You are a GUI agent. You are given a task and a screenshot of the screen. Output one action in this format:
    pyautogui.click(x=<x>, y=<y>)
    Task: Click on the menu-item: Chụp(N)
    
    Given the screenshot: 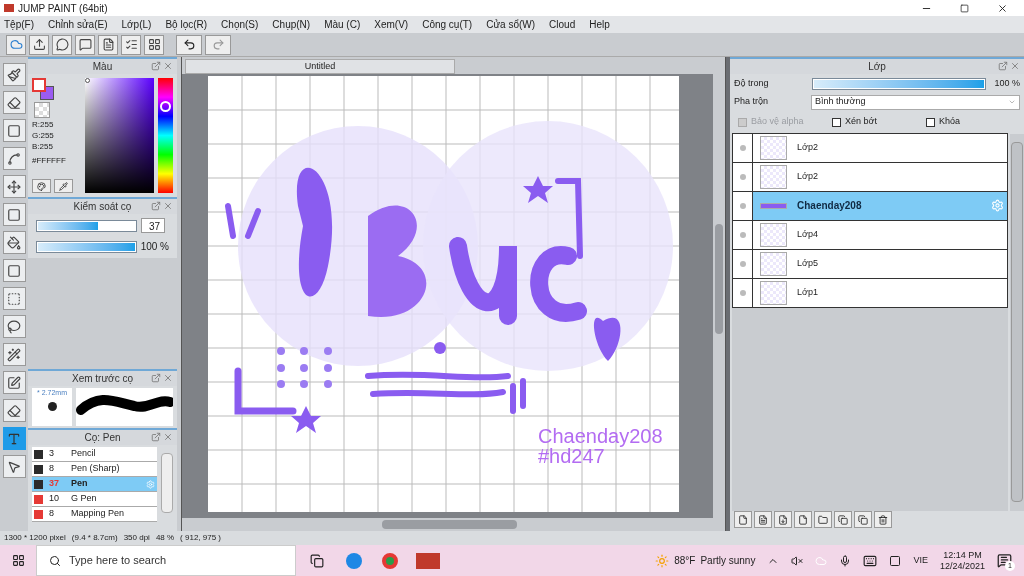 What is the action you would take?
    pyautogui.click(x=291, y=24)
    